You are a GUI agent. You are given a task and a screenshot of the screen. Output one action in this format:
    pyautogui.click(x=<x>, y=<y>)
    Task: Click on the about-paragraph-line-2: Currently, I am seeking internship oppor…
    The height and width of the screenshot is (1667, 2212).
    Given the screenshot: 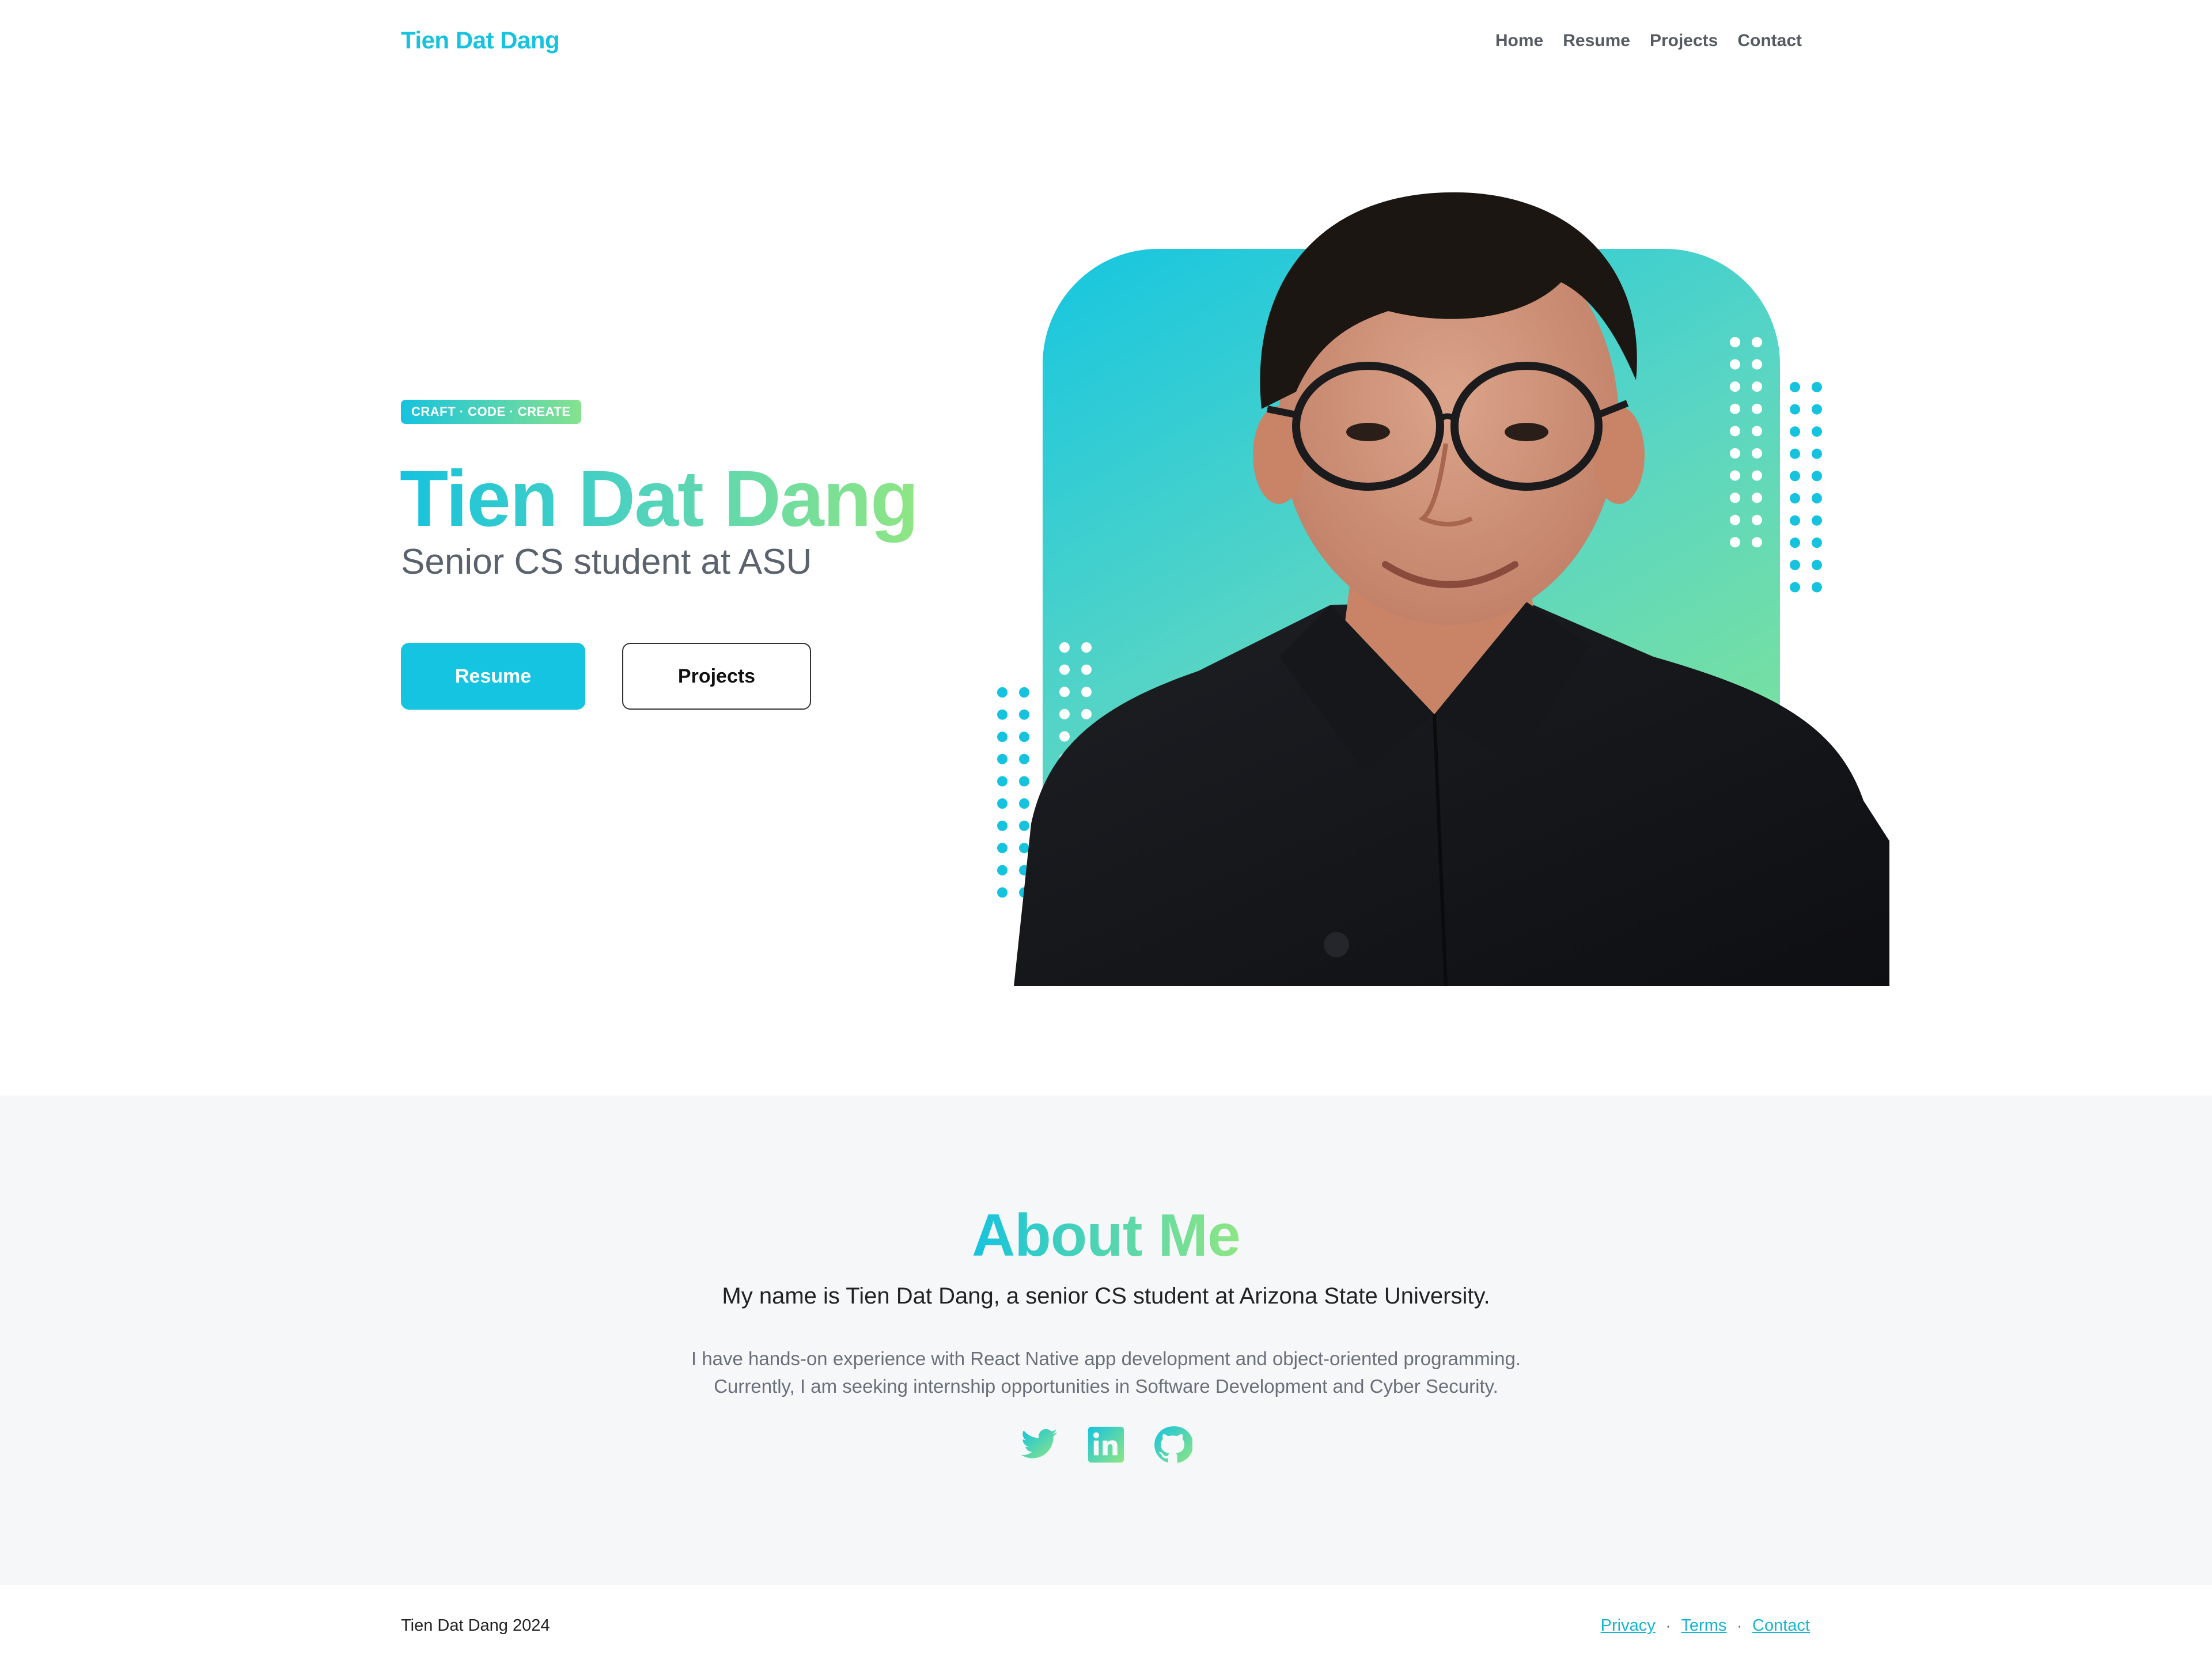 What is the action you would take?
    pyautogui.click(x=1106, y=1386)
    